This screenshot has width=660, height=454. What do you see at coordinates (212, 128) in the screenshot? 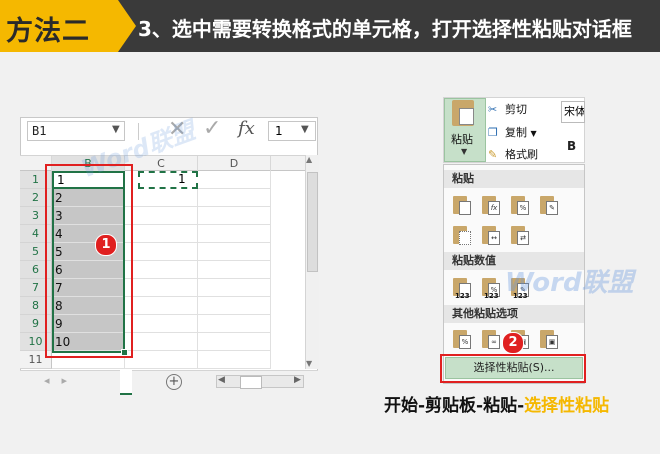
I see `checkmark-icon: ✓` at bounding box center [212, 128].